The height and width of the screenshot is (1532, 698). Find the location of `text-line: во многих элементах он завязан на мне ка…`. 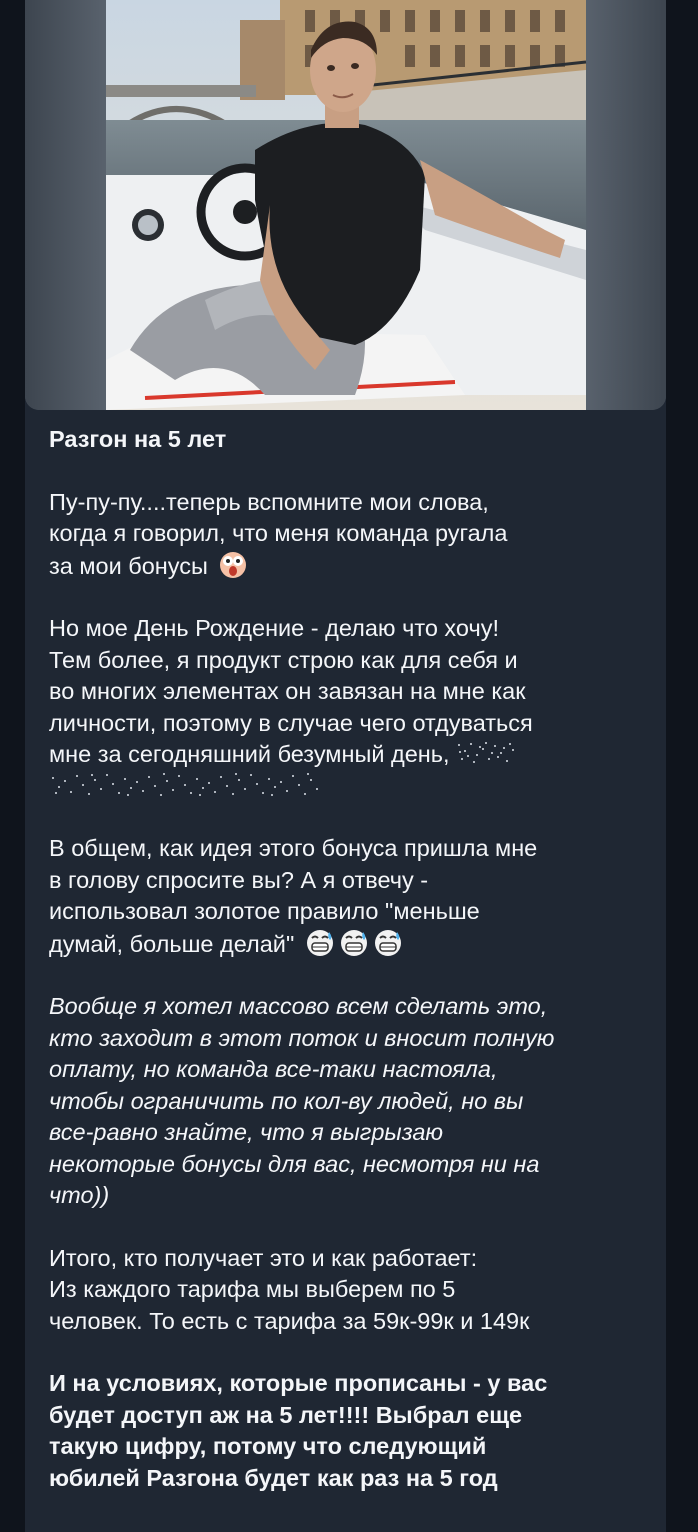

text-line: во многих элементах он завязан на мне ка… is located at coordinates (287, 691).